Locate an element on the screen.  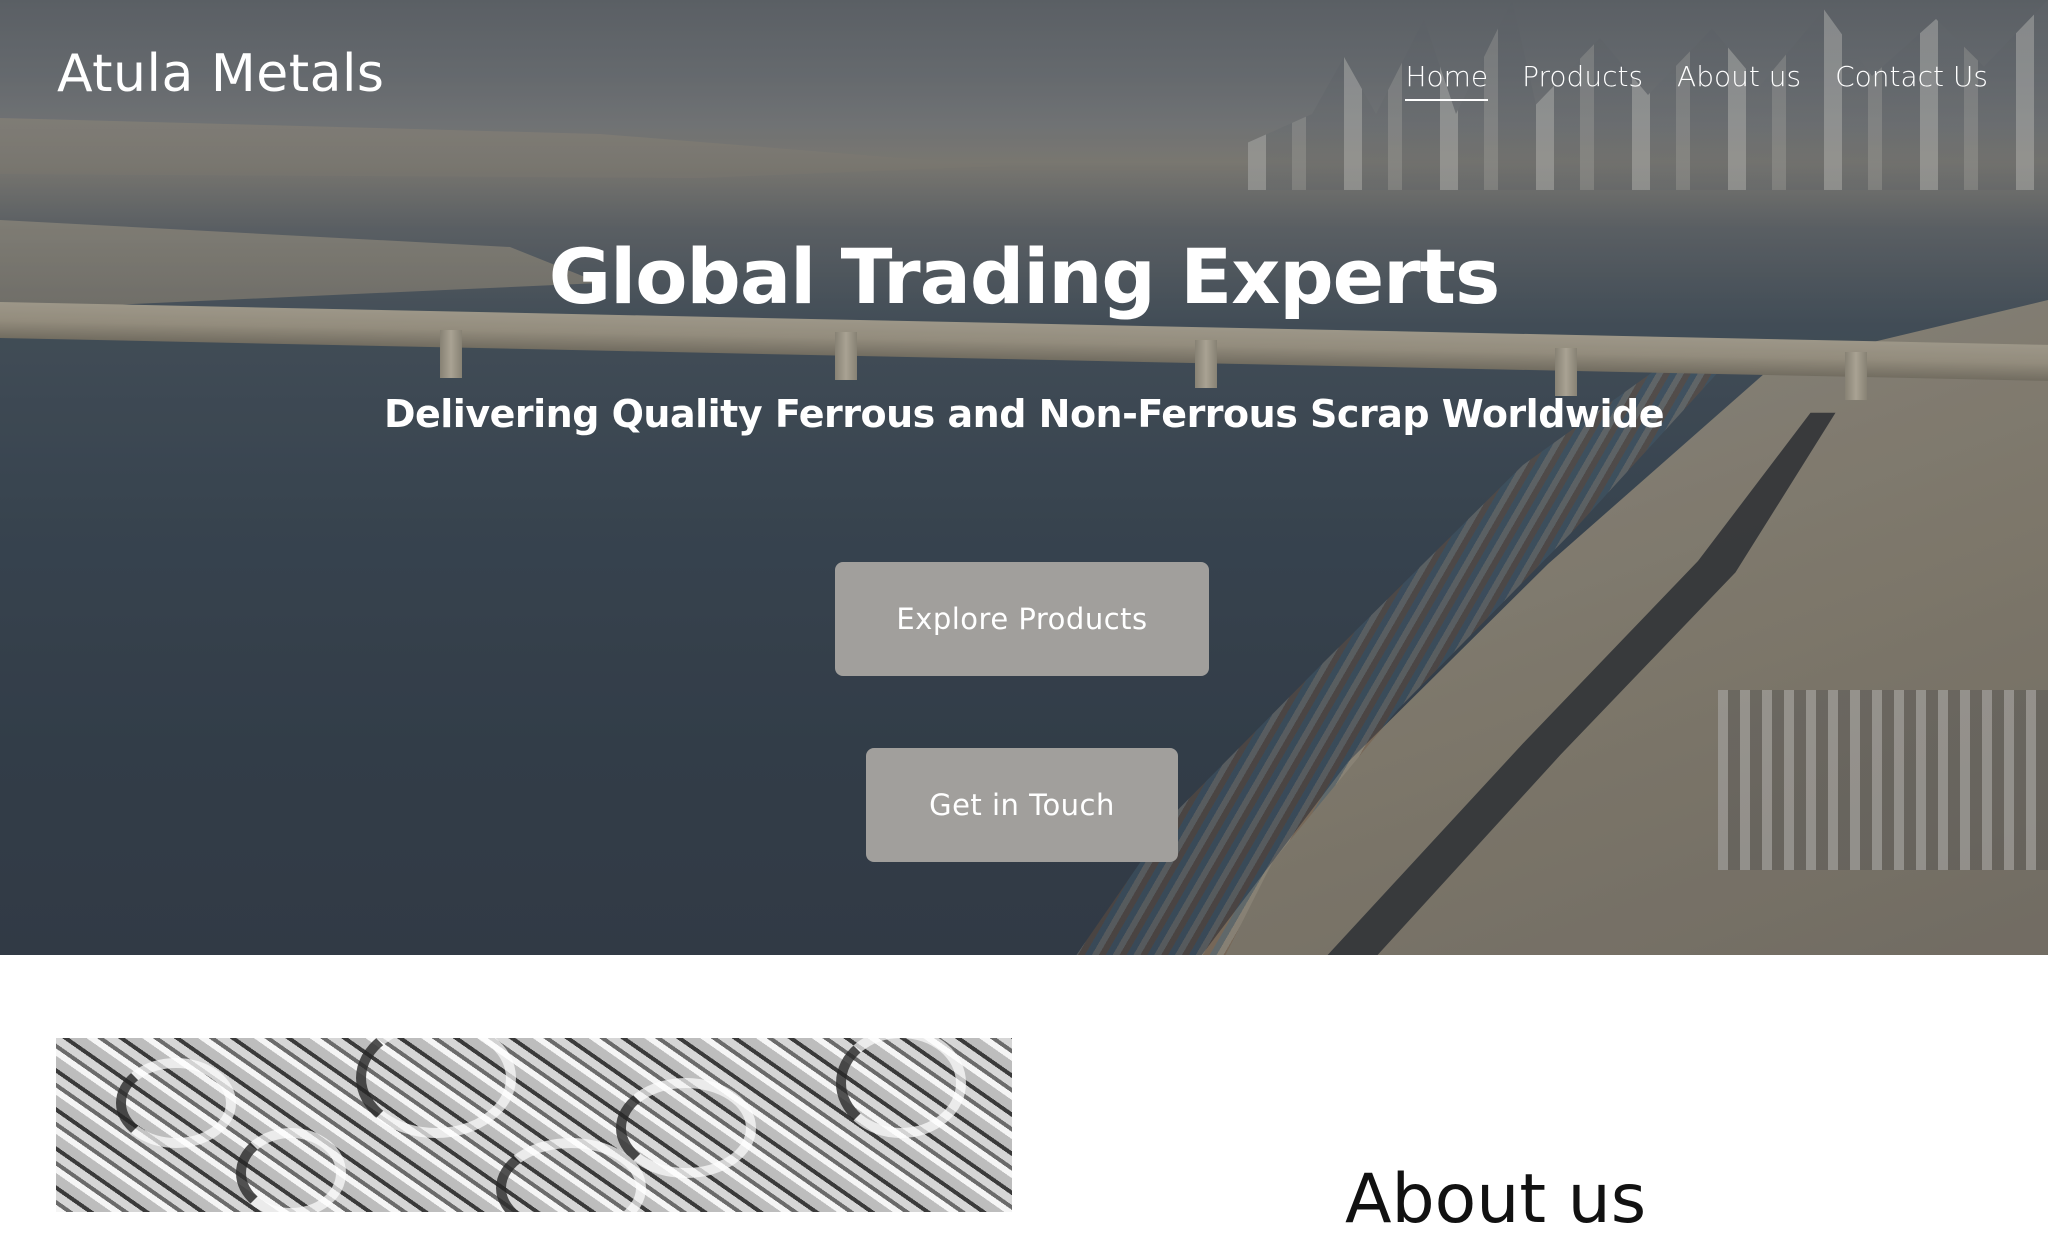
main-nav: Home Products About us Contact Us is located at coordinates (1696, 80).